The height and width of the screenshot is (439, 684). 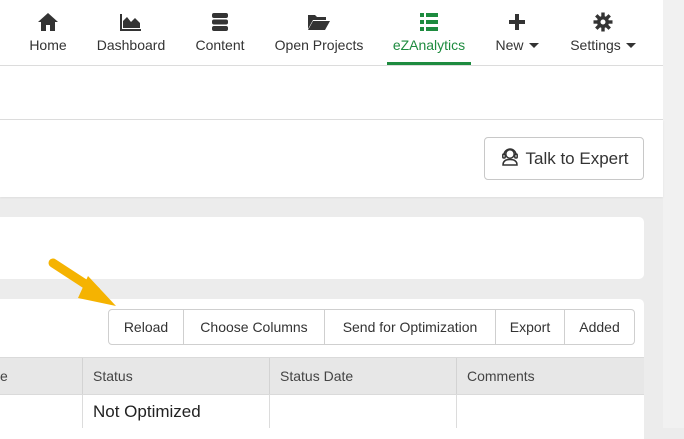 I want to click on gear-icon, so click(x=603, y=22).